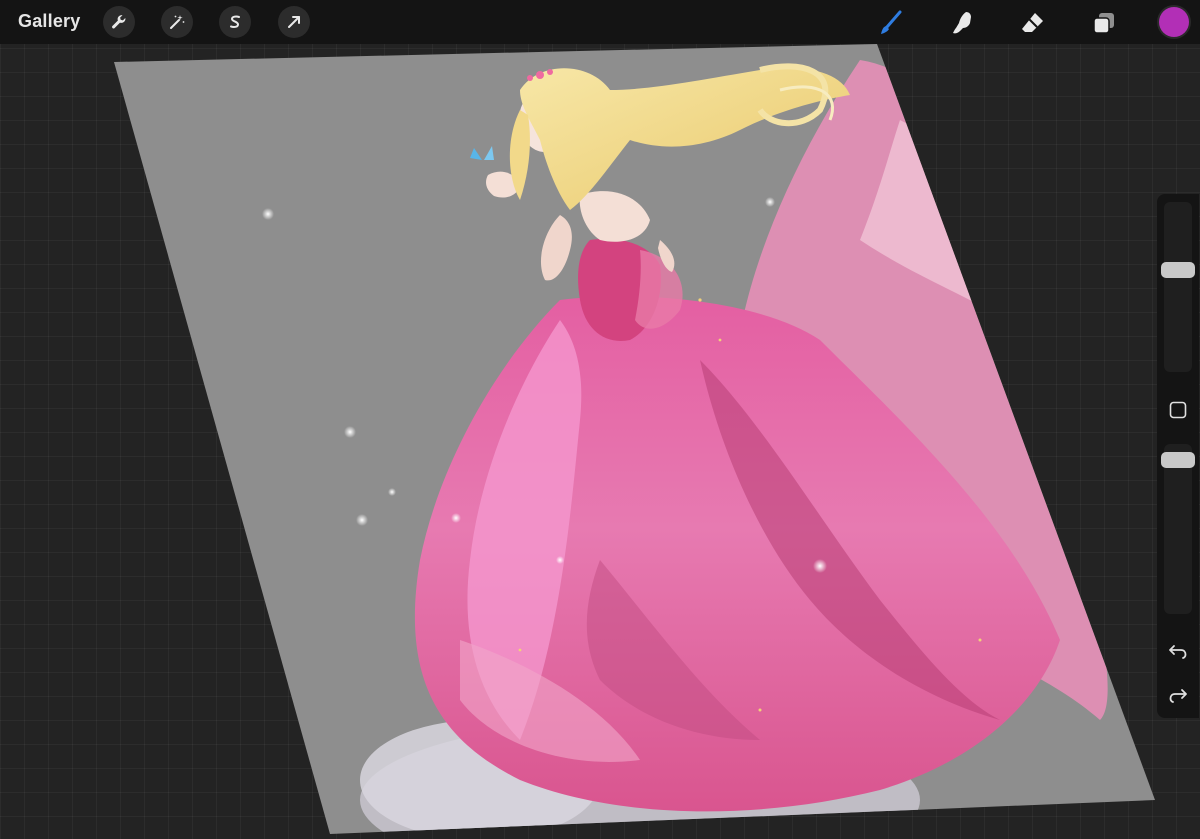 The image size is (1200, 839). What do you see at coordinates (1178, 460) in the screenshot?
I see `opacity-thumb` at bounding box center [1178, 460].